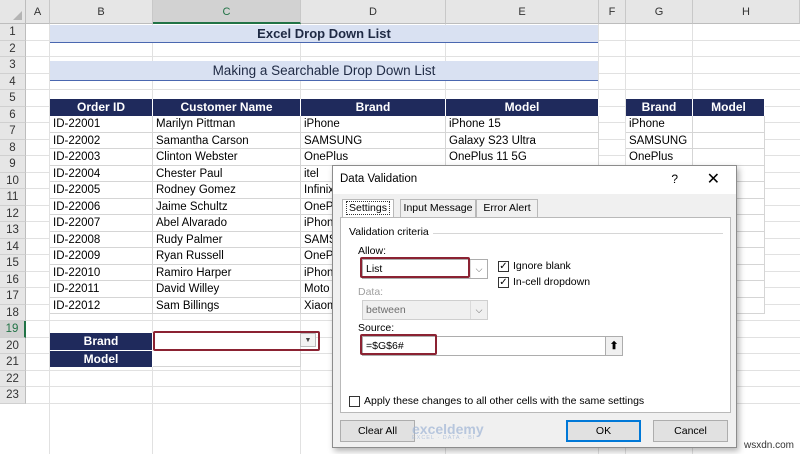  I want to click on column-header: A, so click(38, 12).